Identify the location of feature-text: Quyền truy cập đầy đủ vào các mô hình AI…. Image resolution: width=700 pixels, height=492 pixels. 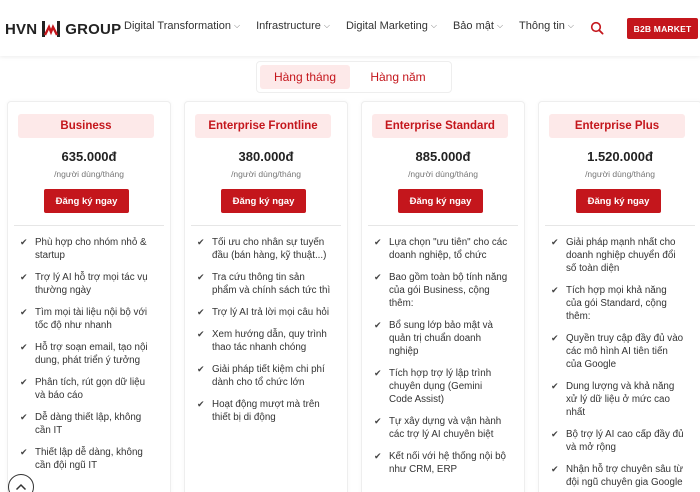
(625, 351).